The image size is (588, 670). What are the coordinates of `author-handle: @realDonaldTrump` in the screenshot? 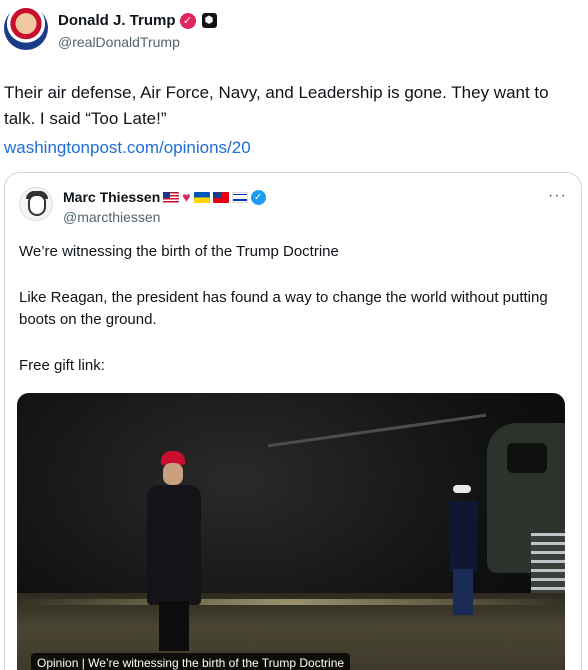 It's located at (119, 42).